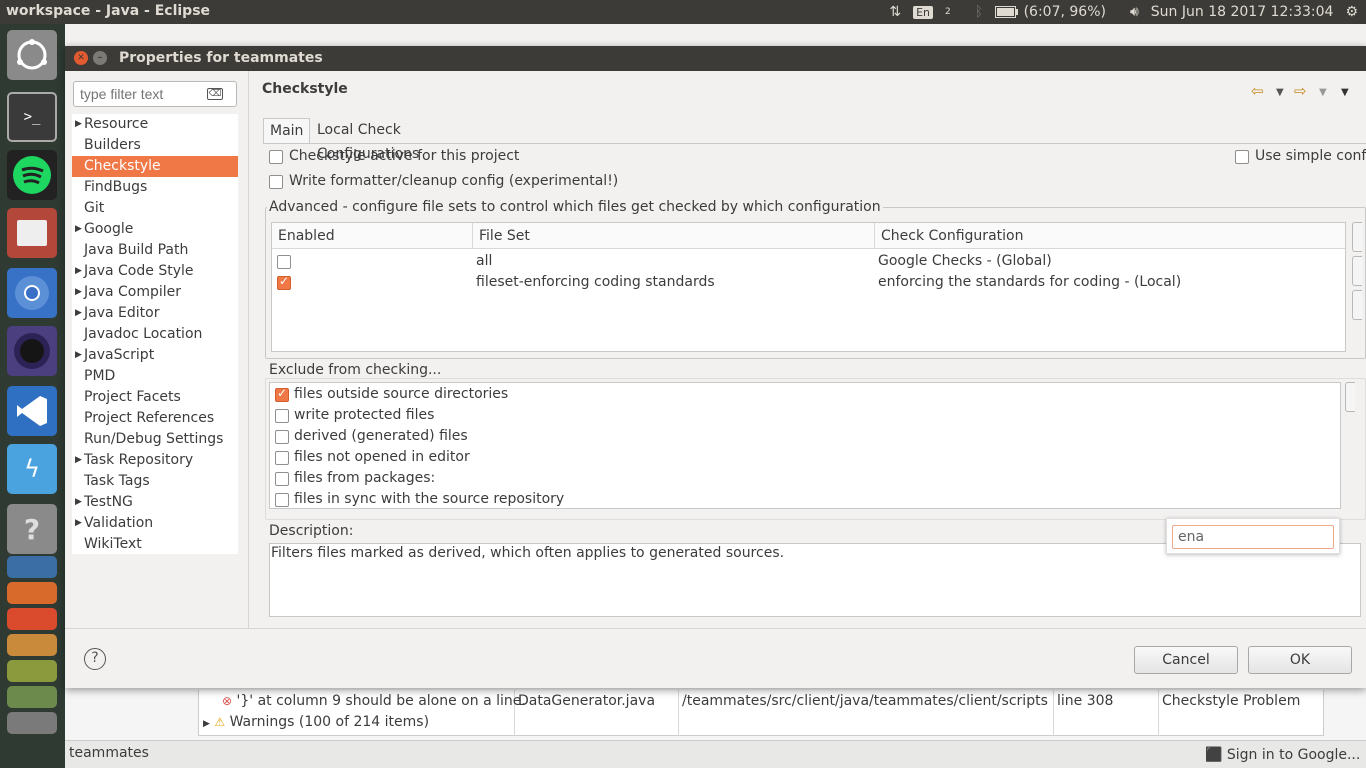  What do you see at coordinates (155, 145) in the screenshot?
I see `tree-item: Builders` at bounding box center [155, 145].